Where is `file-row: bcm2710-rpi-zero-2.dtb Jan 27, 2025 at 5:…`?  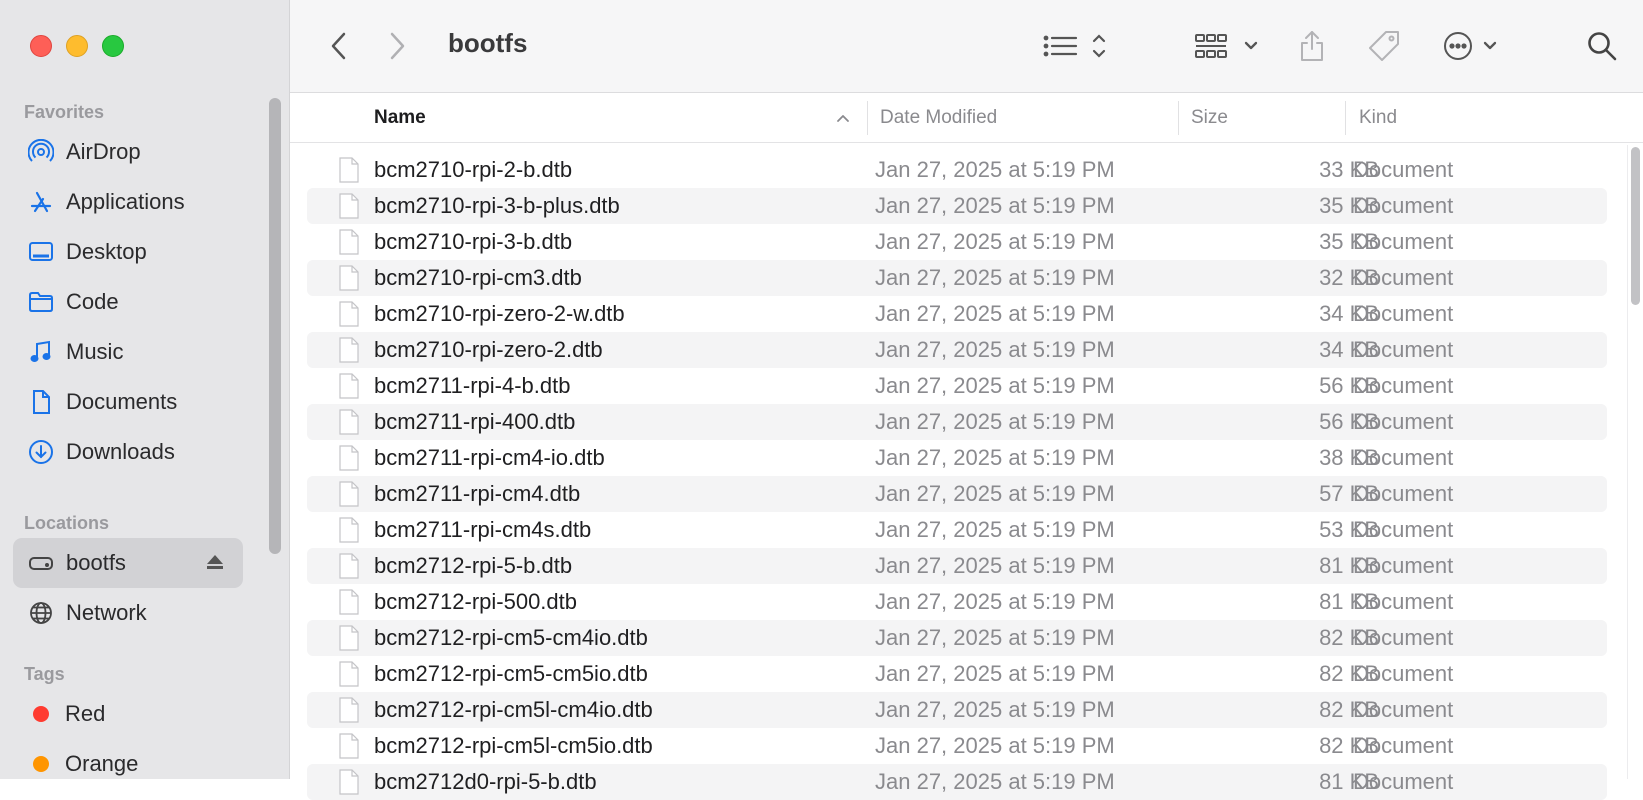 file-row: bcm2710-rpi-zero-2.dtb Jan 27, 2025 at 5:… is located at coordinates (957, 350).